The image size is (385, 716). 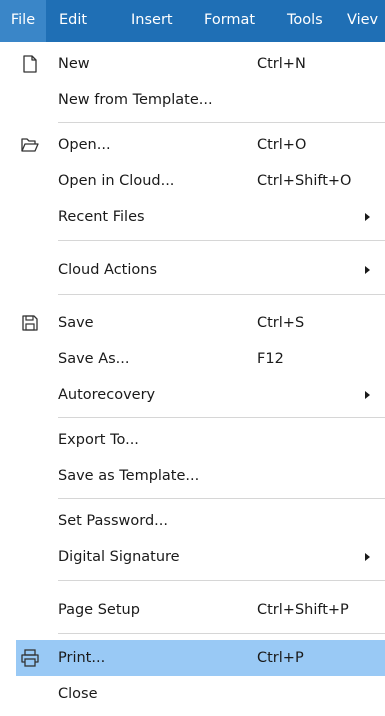 What do you see at coordinates (74, 64) in the screenshot?
I see `menu-item-label: New` at bounding box center [74, 64].